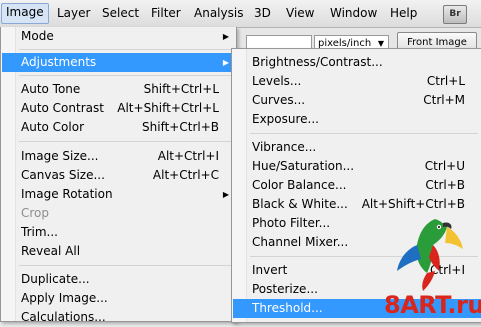  Describe the element at coordinates (357, 204) in the screenshot. I see `menu-item-black-white: Black & White... Alt+Shift+Ctrl+B` at that location.